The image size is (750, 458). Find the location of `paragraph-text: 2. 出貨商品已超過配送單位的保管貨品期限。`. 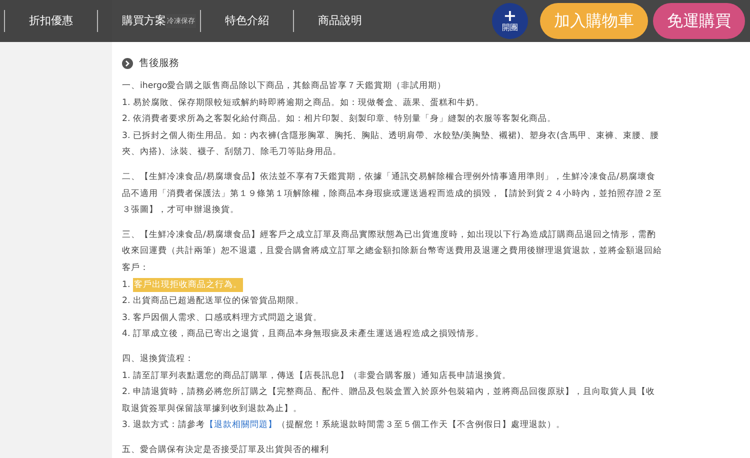

paragraph-text: 2. 出貨商品已超過配送單位的保管貨品期限。 is located at coordinates (213, 301).